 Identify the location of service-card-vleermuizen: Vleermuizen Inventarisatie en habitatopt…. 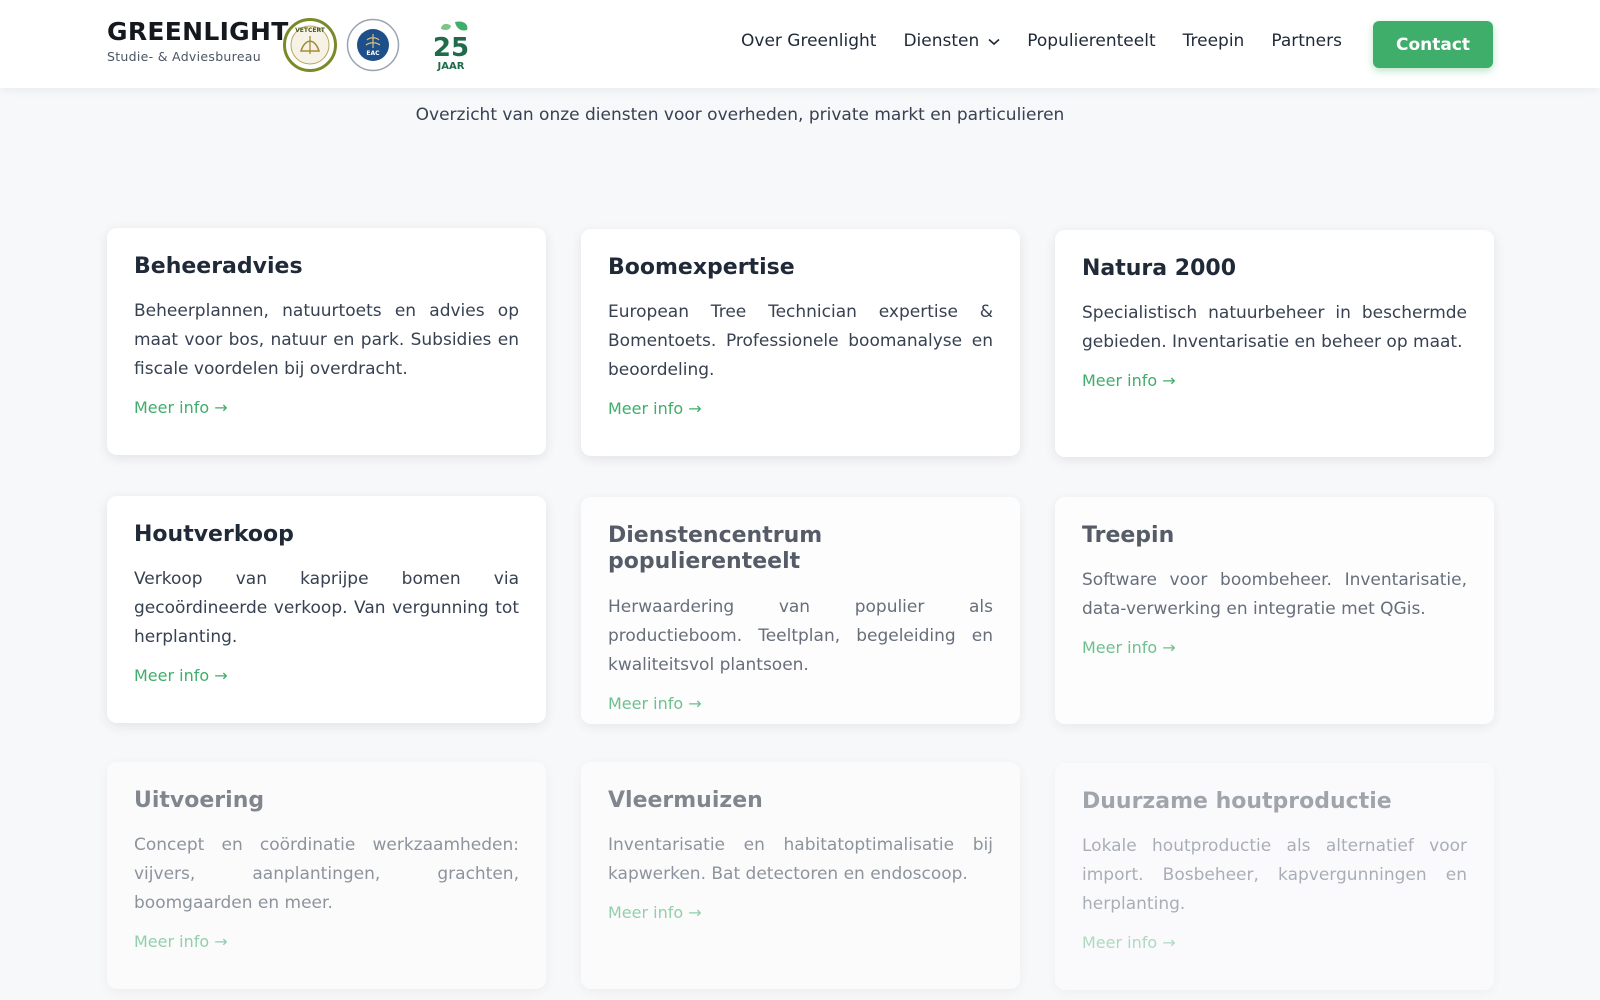
(800, 875).